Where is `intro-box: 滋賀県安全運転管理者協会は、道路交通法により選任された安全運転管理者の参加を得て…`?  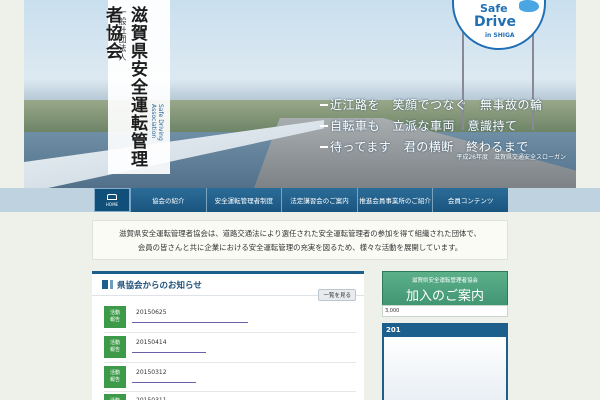 intro-box: 滋賀県安全運転管理者協会は、道路交通法により選任された安全運転管理者の参加を得て… is located at coordinates (300, 240).